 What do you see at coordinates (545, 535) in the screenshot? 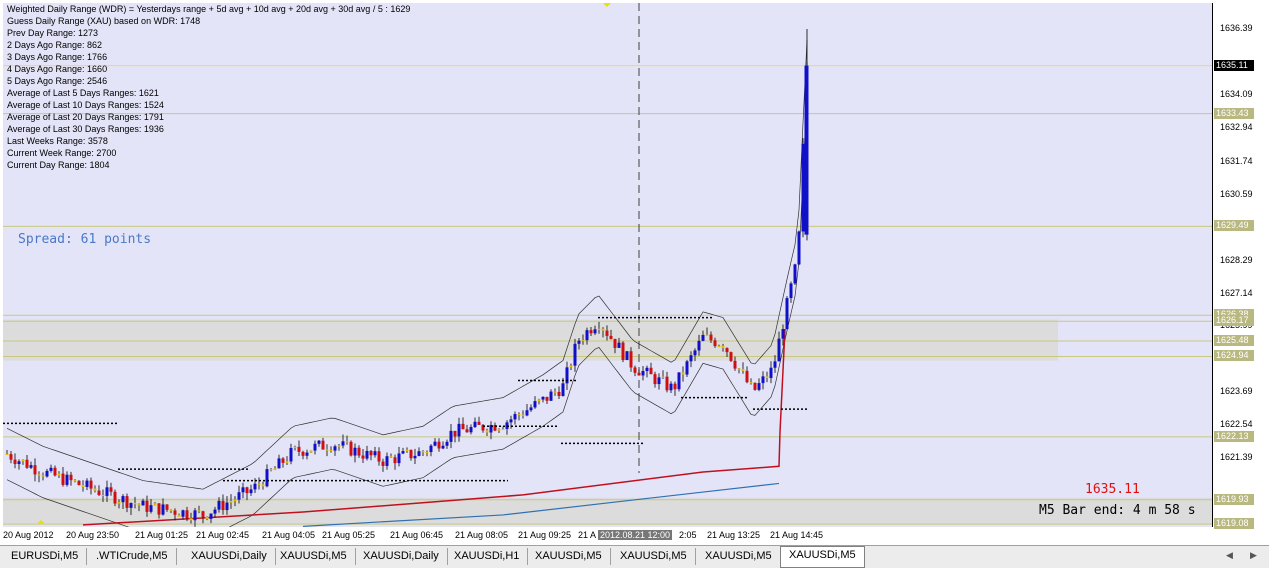
I see `time-axis-label: 21 Aug 09:25` at bounding box center [545, 535].